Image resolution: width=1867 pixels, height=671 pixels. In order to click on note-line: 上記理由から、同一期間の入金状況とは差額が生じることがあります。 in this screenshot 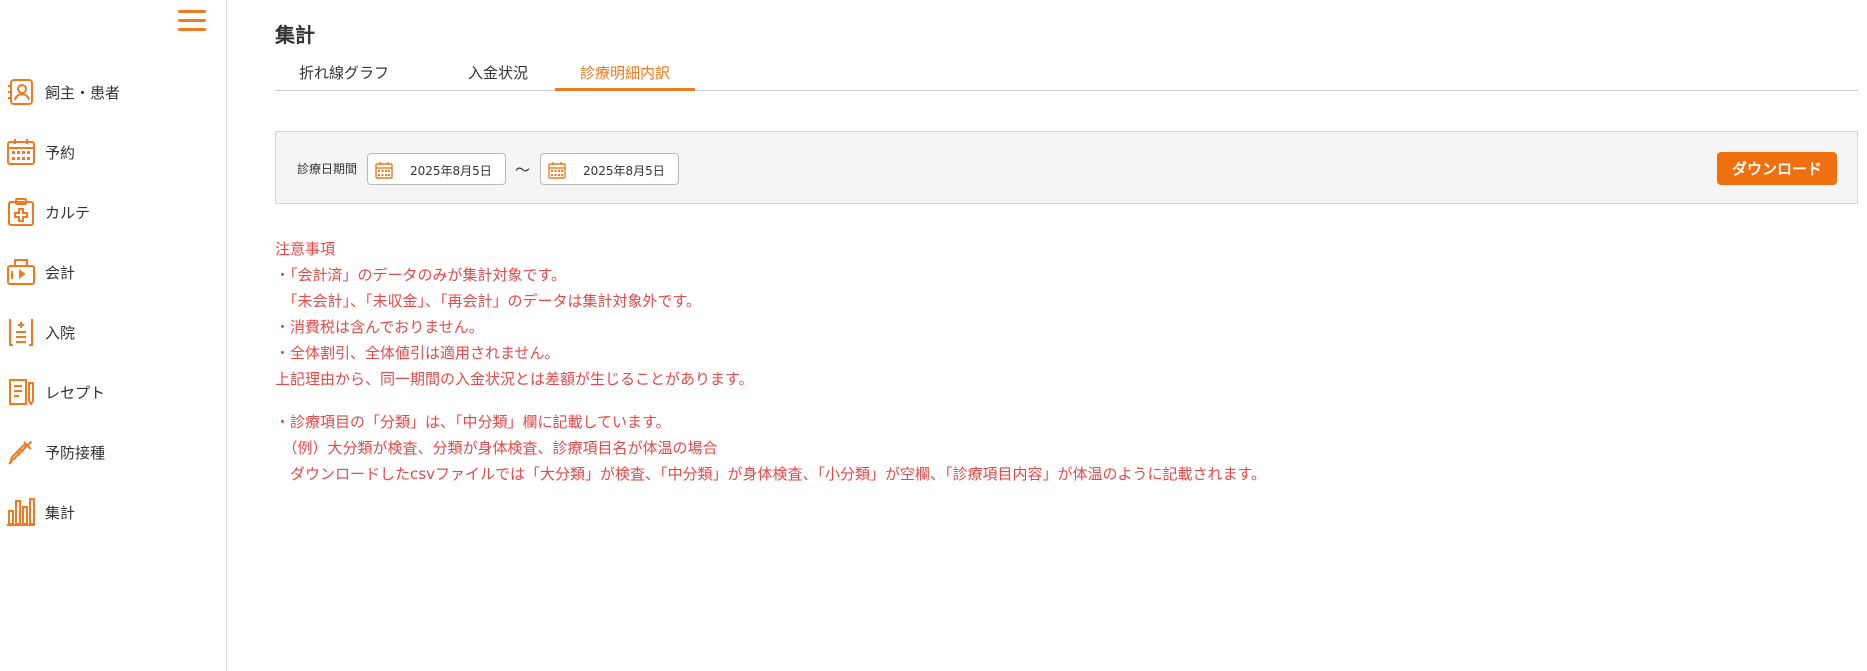, I will do `click(514, 379)`.